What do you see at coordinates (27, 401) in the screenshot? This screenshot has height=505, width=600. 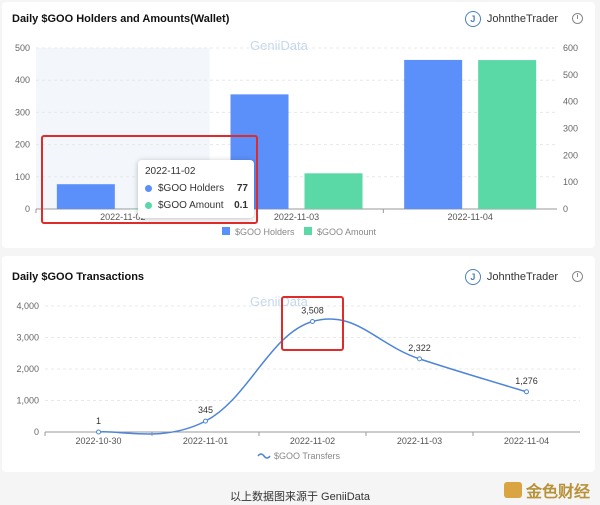 I see `y-tick: 1,000` at bounding box center [27, 401].